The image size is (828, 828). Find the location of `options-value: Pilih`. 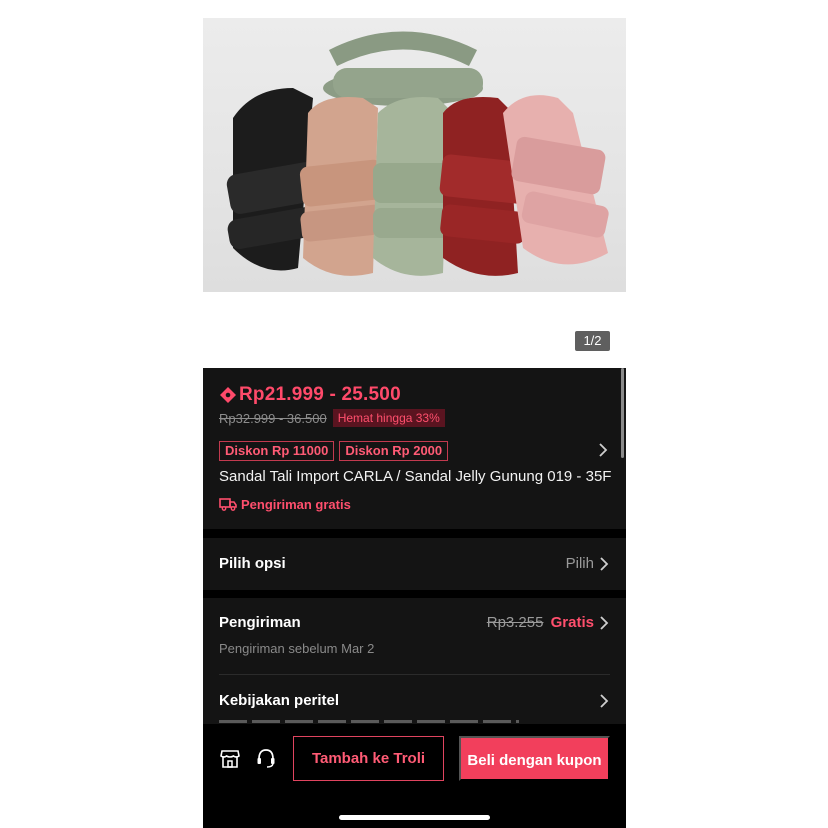

options-value: Pilih is located at coordinates (580, 563).